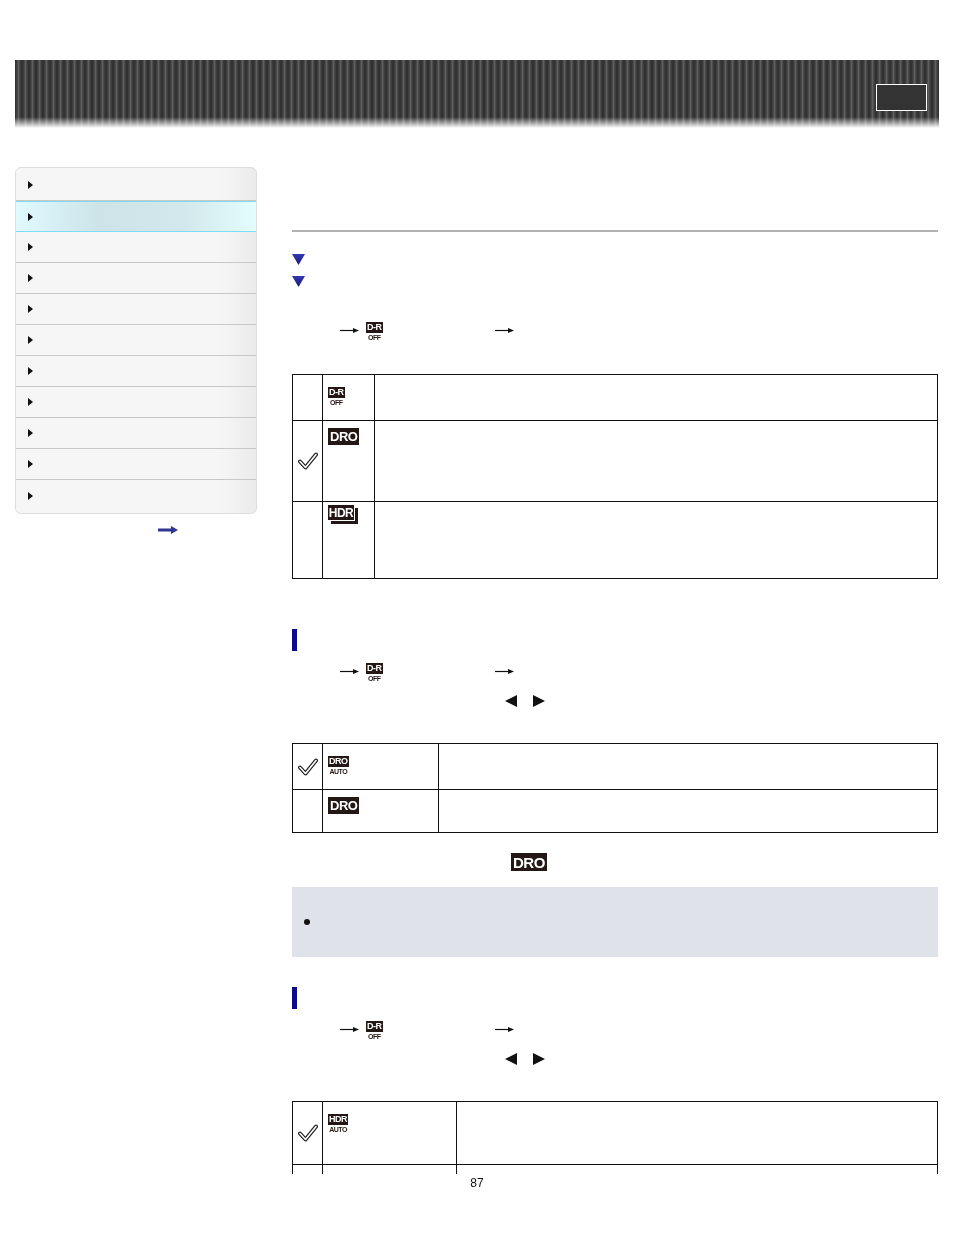  What do you see at coordinates (477, 1183) in the screenshot?
I see `page-number: 87` at bounding box center [477, 1183].